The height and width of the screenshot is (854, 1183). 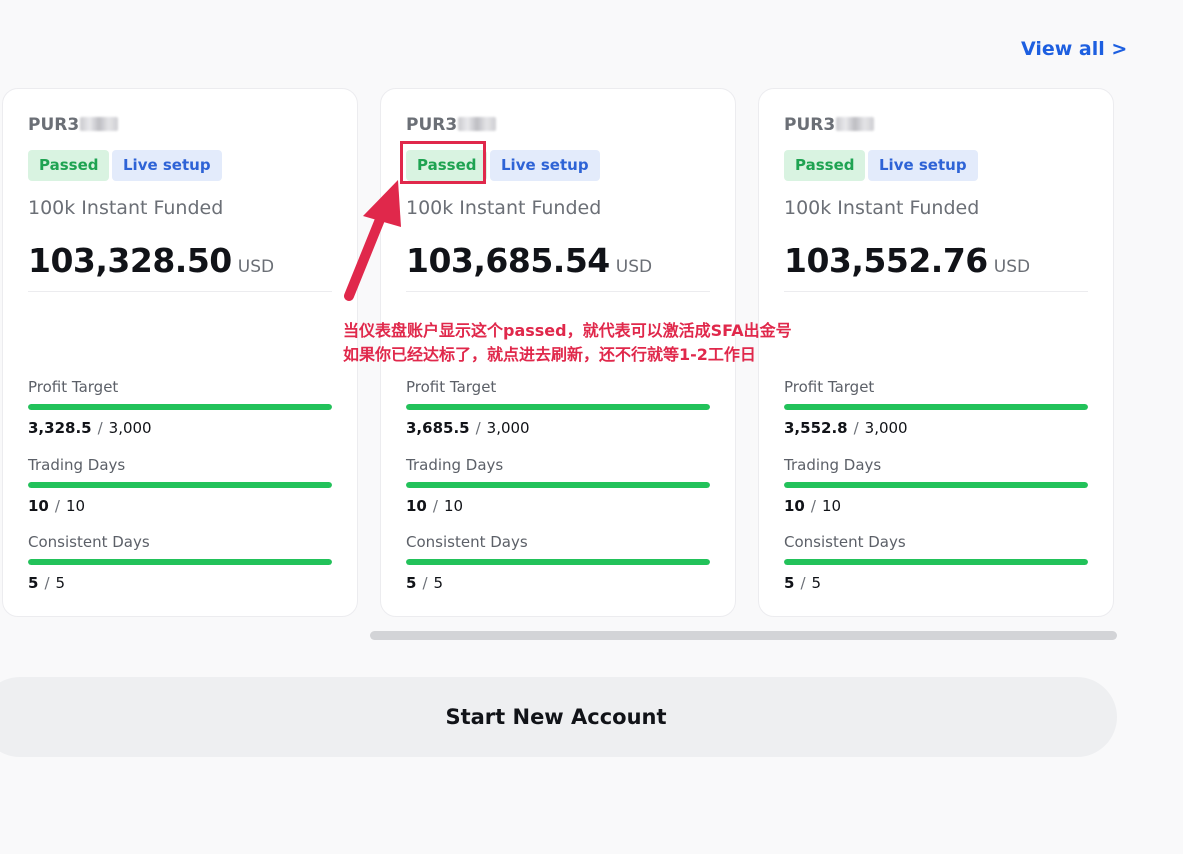 I want to click on start-new-account-label: Start New Account, so click(x=556, y=717).